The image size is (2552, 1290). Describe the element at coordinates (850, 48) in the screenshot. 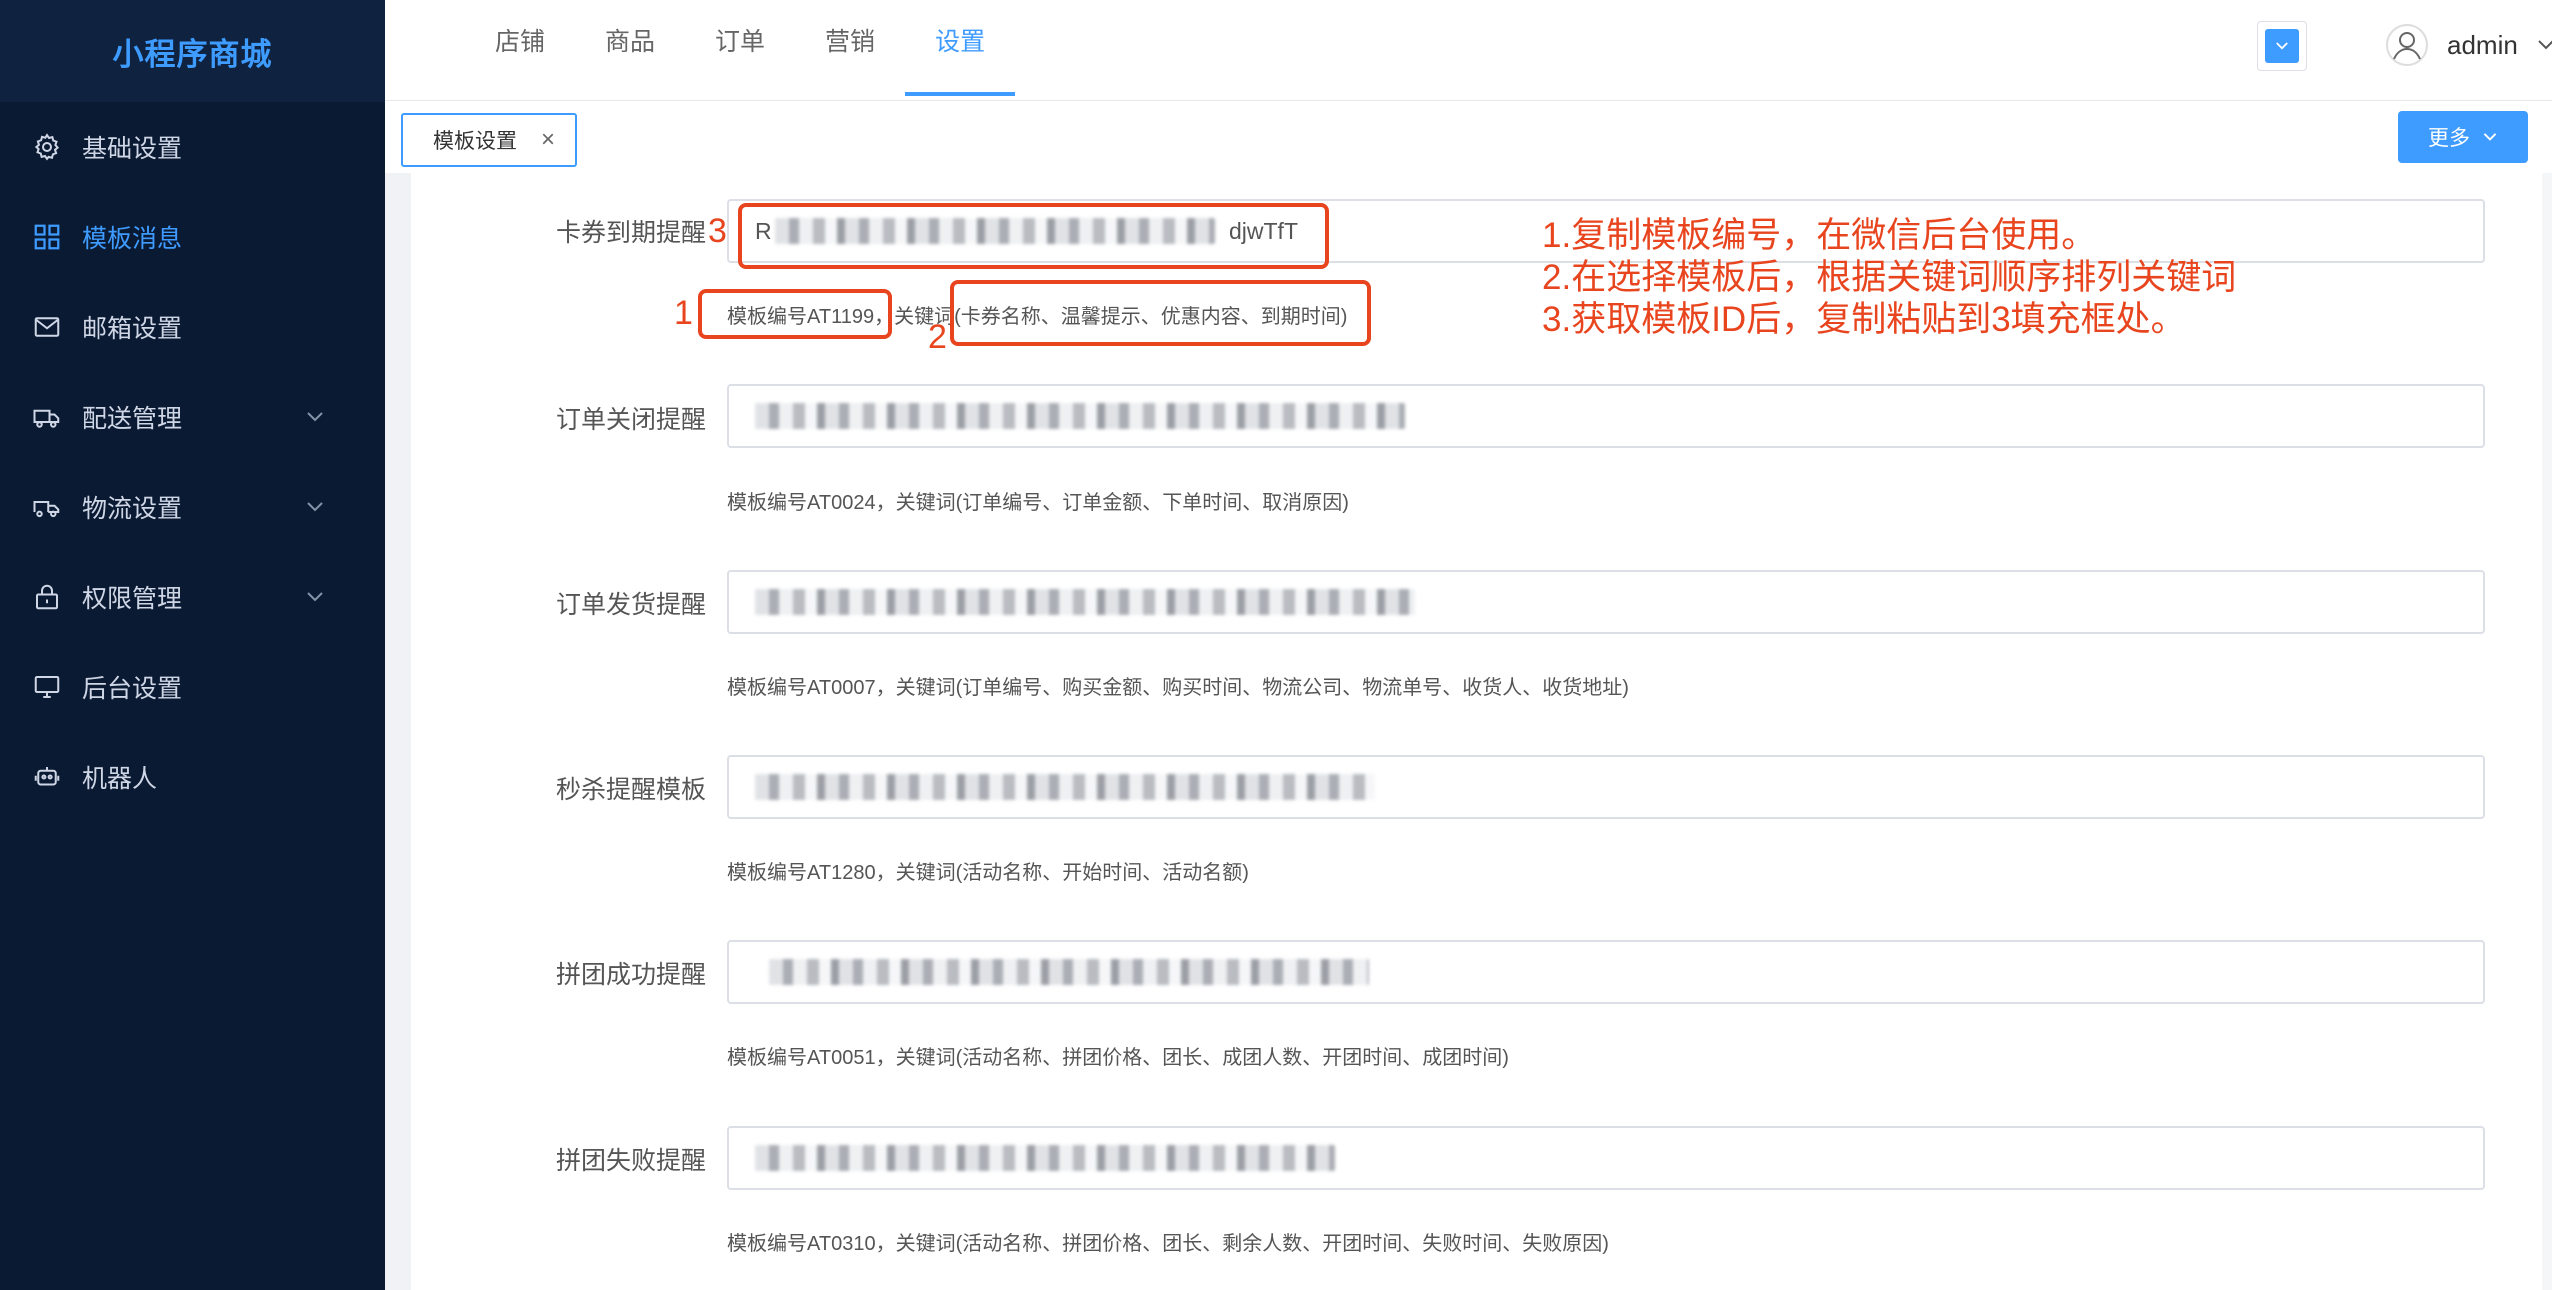

I see `tab-marketing: 营销` at that location.